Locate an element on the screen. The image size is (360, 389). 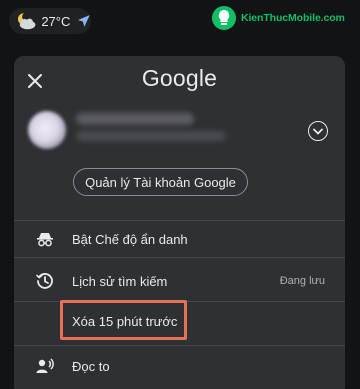
watermark-text: KienThucMobile.com is located at coordinates (293, 18).